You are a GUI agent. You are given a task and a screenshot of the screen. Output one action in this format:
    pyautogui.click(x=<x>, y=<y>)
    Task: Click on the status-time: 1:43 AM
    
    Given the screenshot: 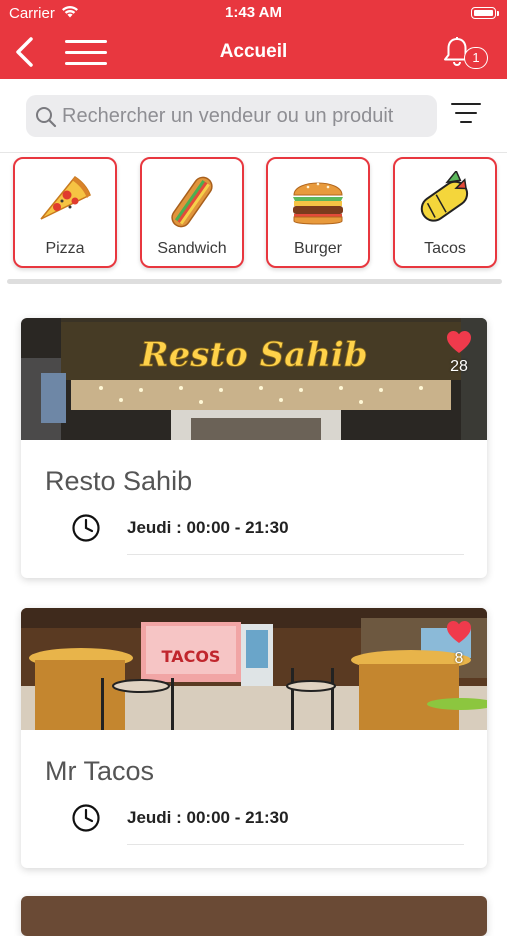 What is the action you would take?
    pyautogui.click(x=253, y=12)
    